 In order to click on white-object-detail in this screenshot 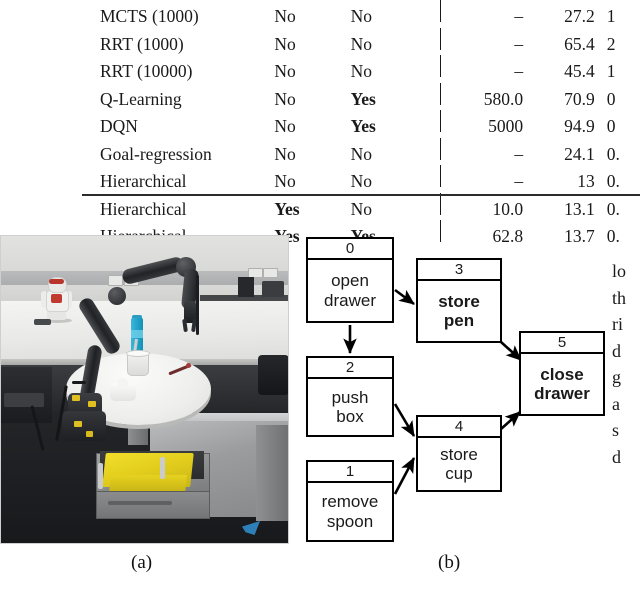, I will do `click(123, 383)`.